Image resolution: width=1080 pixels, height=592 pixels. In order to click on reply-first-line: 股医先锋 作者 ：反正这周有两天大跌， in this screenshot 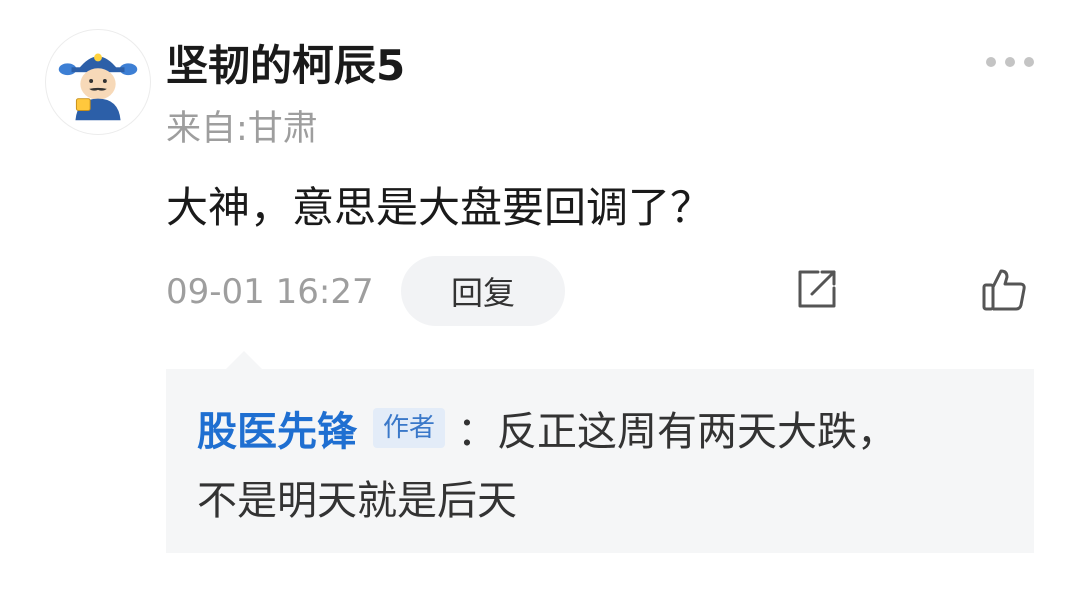, I will do `click(547, 428)`.